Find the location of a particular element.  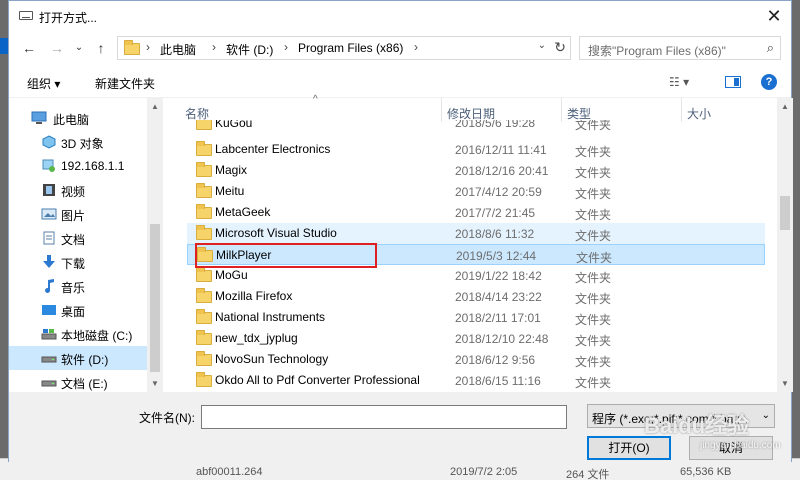

sidebar-item-documents: 文档 is located at coordinates (78, 238).